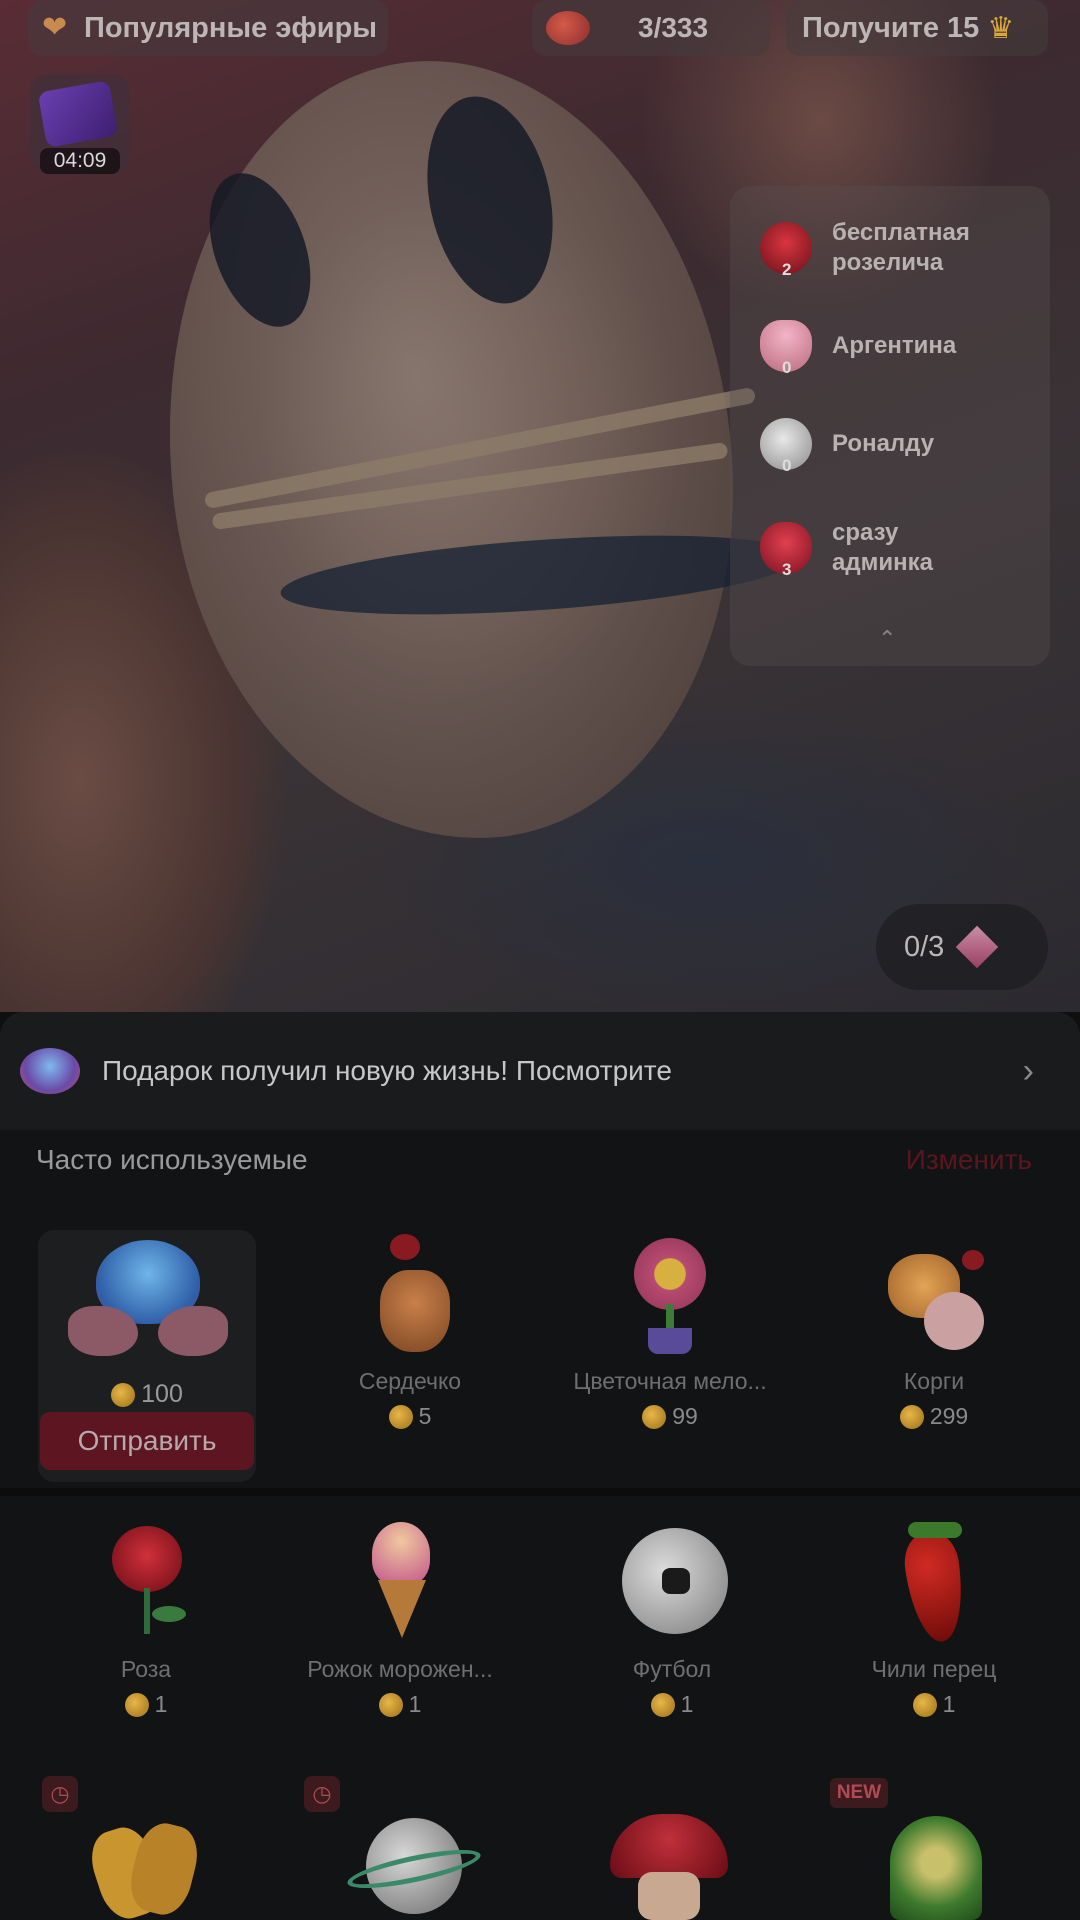 The height and width of the screenshot is (1920, 1080). What do you see at coordinates (670, 1416) in the screenshot?
I see `gift-price: 99` at bounding box center [670, 1416].